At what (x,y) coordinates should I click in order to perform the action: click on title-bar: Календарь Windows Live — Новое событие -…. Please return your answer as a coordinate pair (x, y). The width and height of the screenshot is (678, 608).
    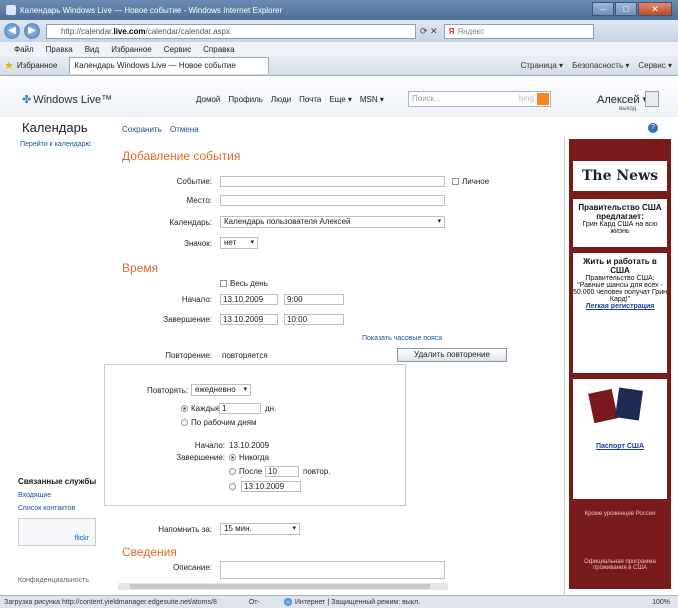
    Looking at the image, I should click on (339, 10).